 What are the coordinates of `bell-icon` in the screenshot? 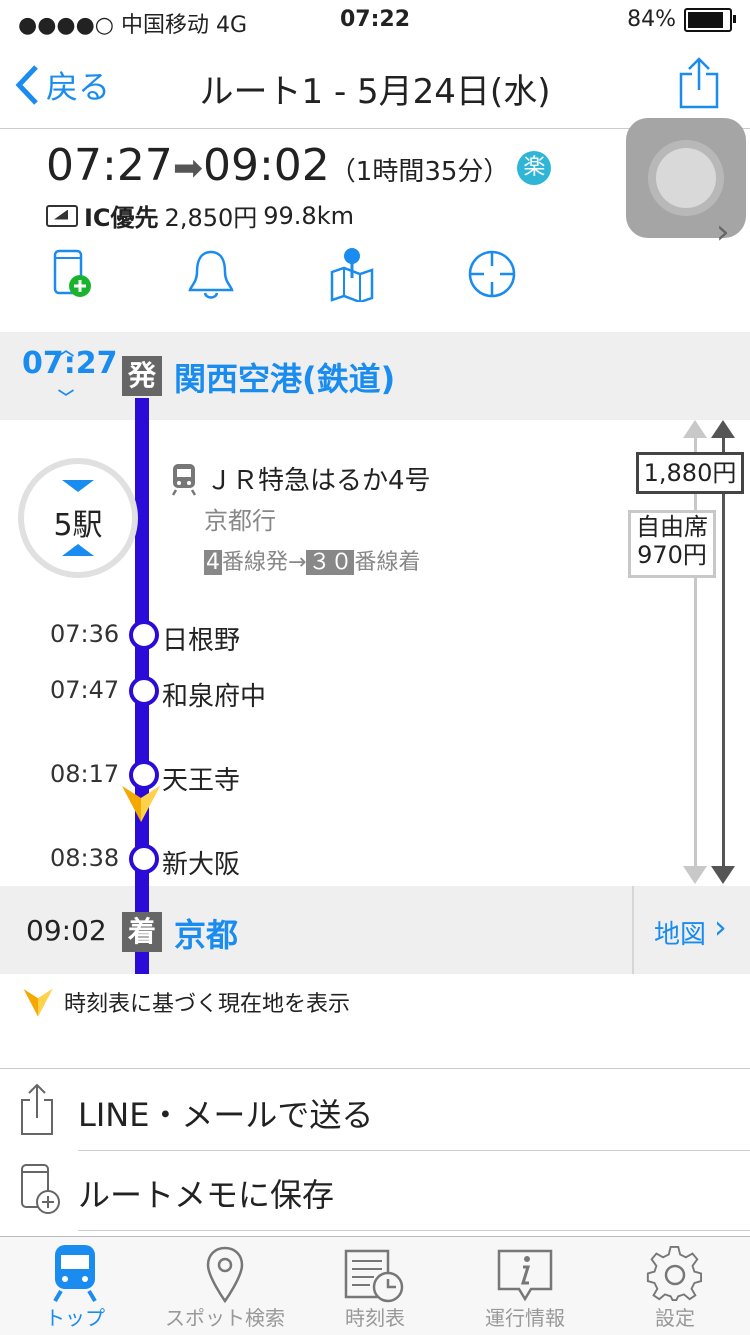 It's located at (211, 274).